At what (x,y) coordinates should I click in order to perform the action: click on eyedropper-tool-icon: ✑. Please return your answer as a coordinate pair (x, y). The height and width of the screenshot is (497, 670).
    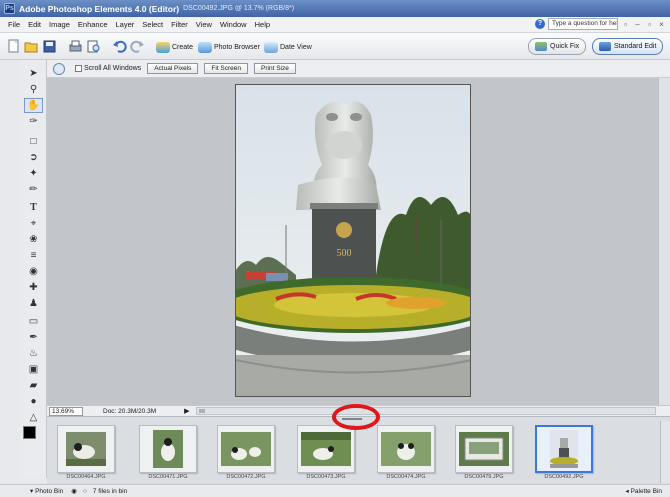
    Looking at the image, I should click on (33, 121).